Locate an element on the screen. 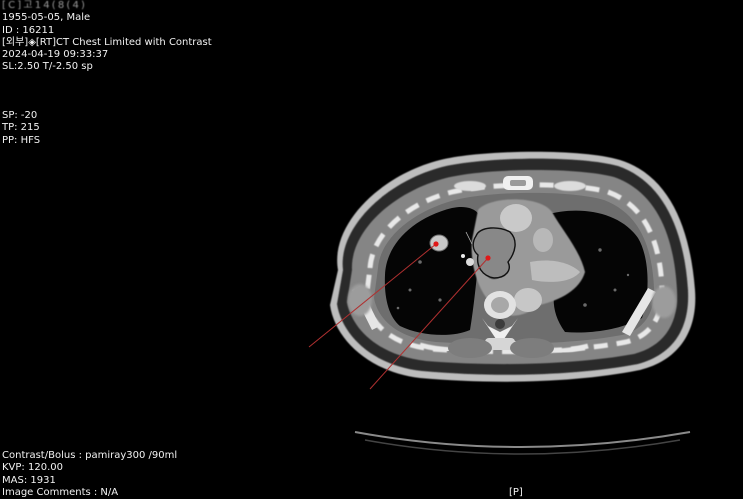  lesion-right is located at coordinates (439, 243).